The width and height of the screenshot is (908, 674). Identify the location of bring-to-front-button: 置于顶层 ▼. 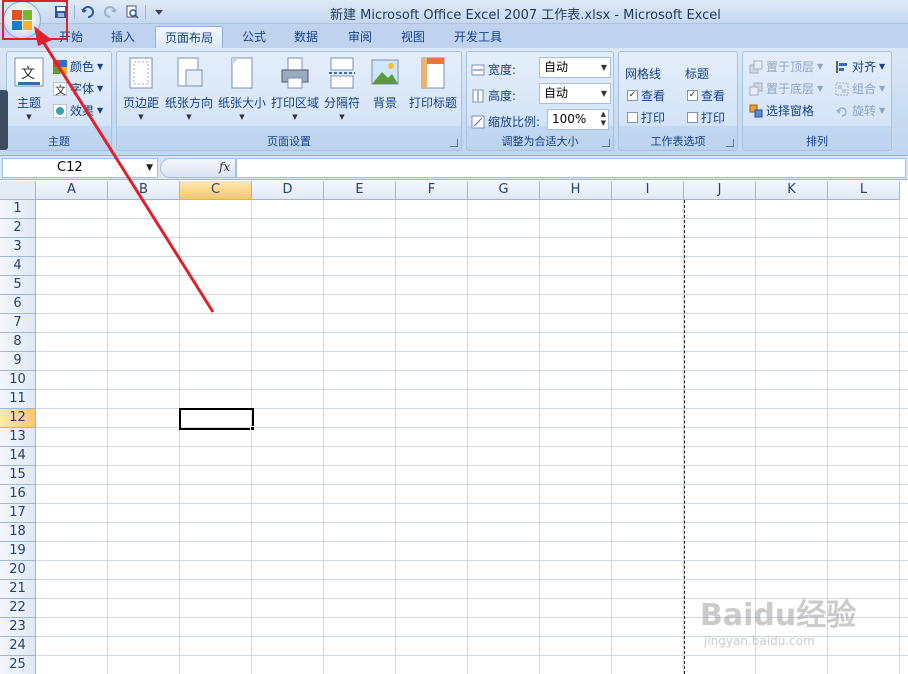
(786, 66).